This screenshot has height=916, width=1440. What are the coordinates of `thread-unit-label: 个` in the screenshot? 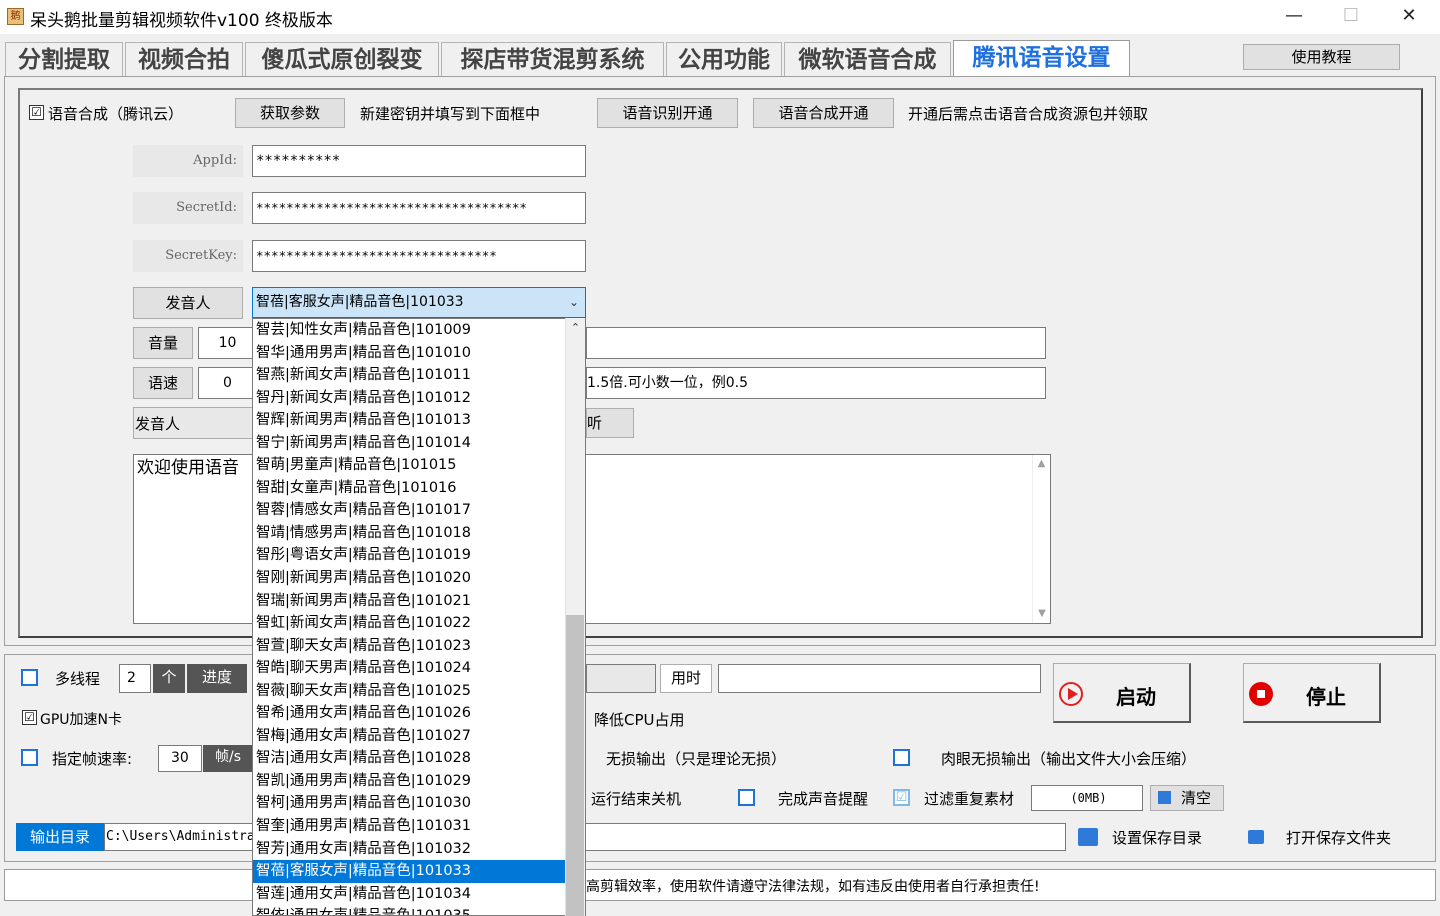 It's located at (169, 678).